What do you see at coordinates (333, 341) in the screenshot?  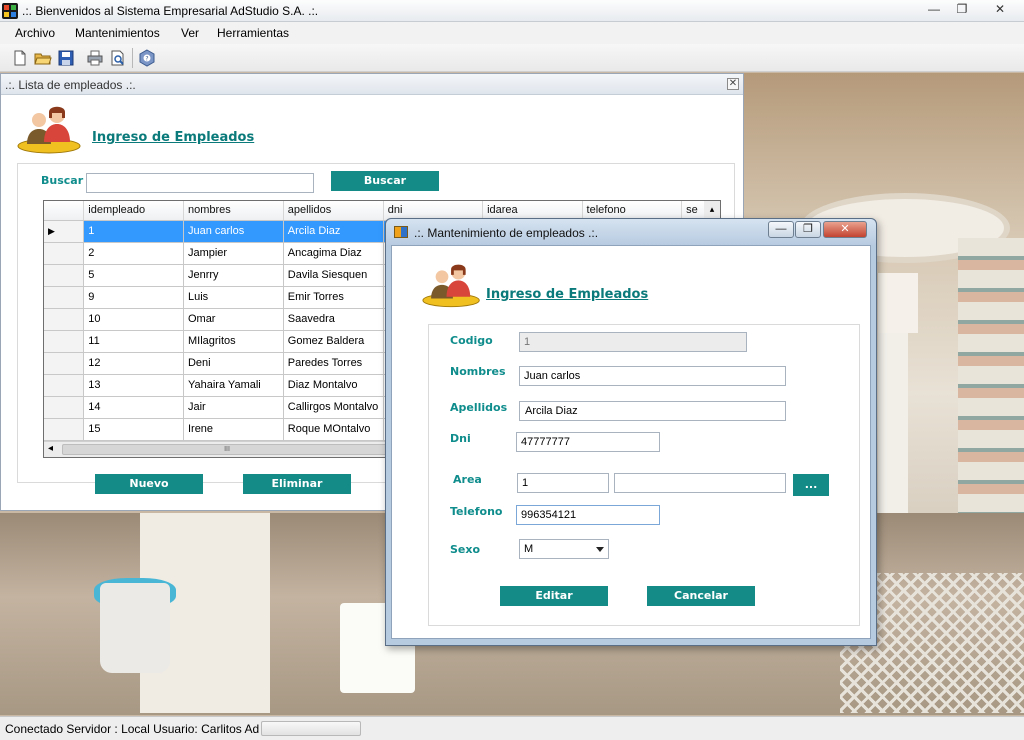 I see `table-cell: Gomez Baldera` at bounding box center [333, 341].